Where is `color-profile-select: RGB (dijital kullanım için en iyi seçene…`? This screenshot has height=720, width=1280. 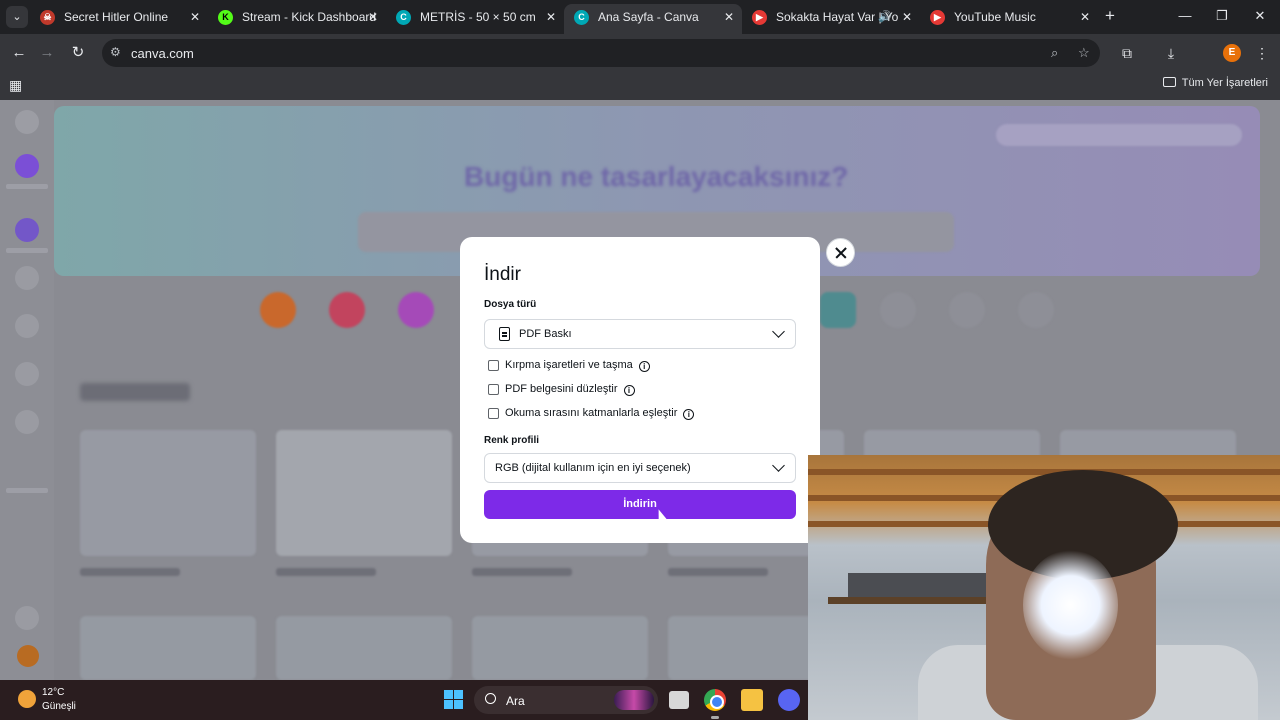
color-profile-select: RGB (dijital kullanım için en iyi seçene… is located at coordinates (640, 468).